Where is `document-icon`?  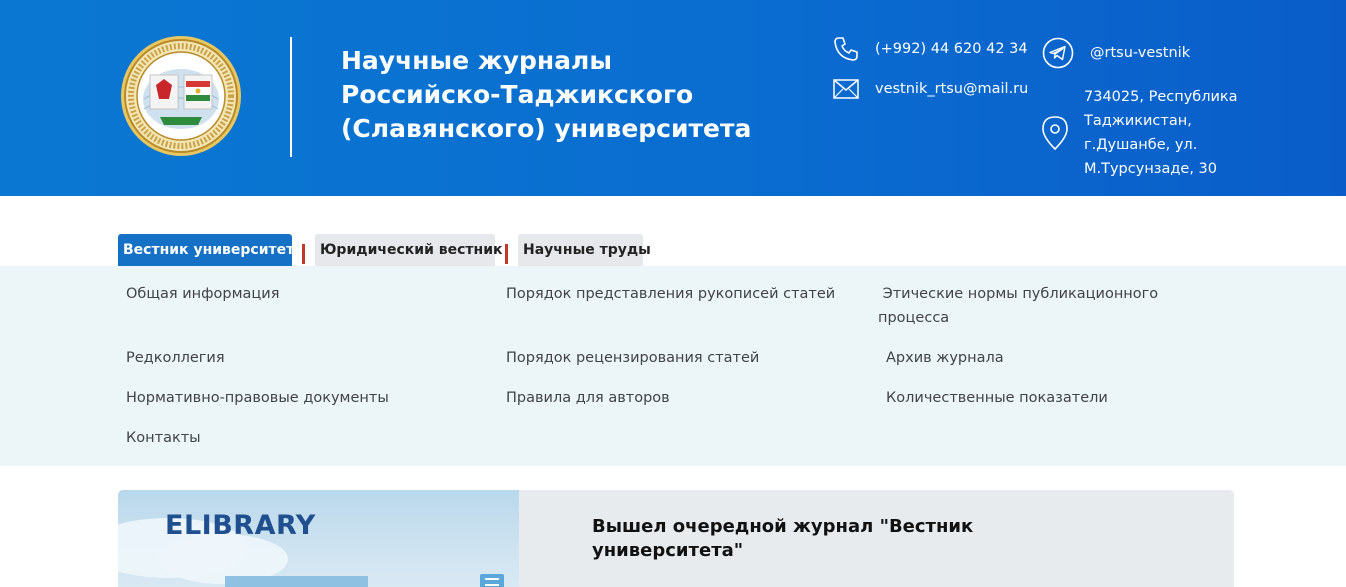
document-icon is located at coordinates (492, 580).